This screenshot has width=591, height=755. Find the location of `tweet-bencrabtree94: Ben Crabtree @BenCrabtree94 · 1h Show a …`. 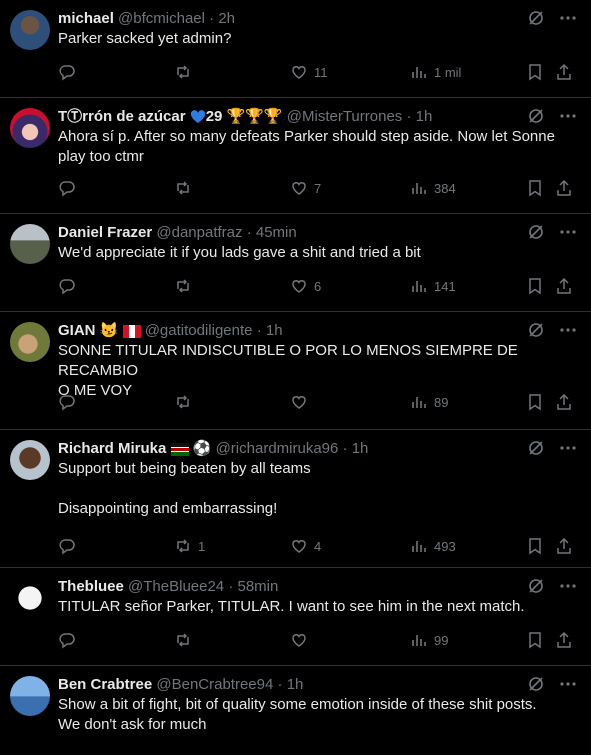

tweet-bencrabtree94: Ben Crabtree @BenCrabtree94 · 1h Show a … is located at coordinates (295, 710).